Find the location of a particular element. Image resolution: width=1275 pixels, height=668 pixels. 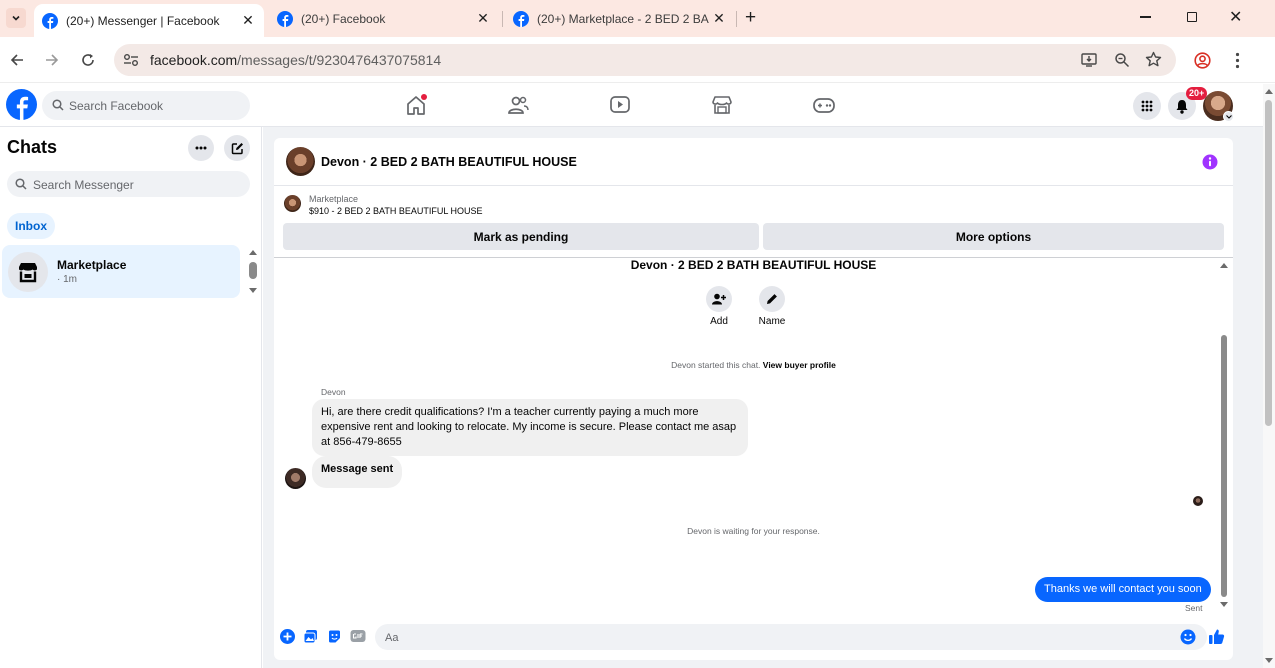

gaming-icon is located at coordinates (824, 105).